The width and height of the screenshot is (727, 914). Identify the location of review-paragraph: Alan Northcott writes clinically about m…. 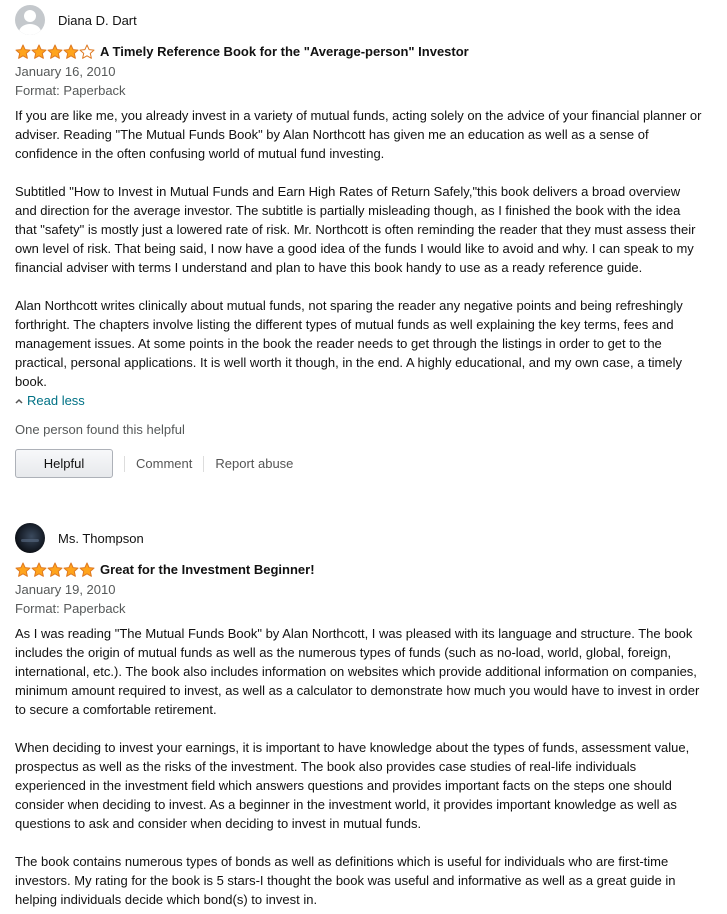
(349, 343).